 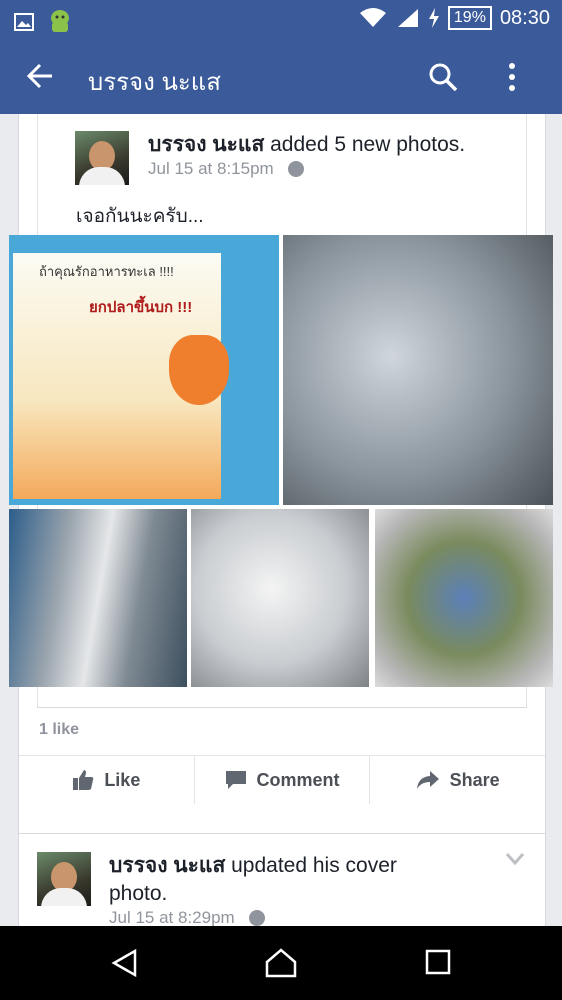 I want to click on signal-icon, so click(x=407, y=18).